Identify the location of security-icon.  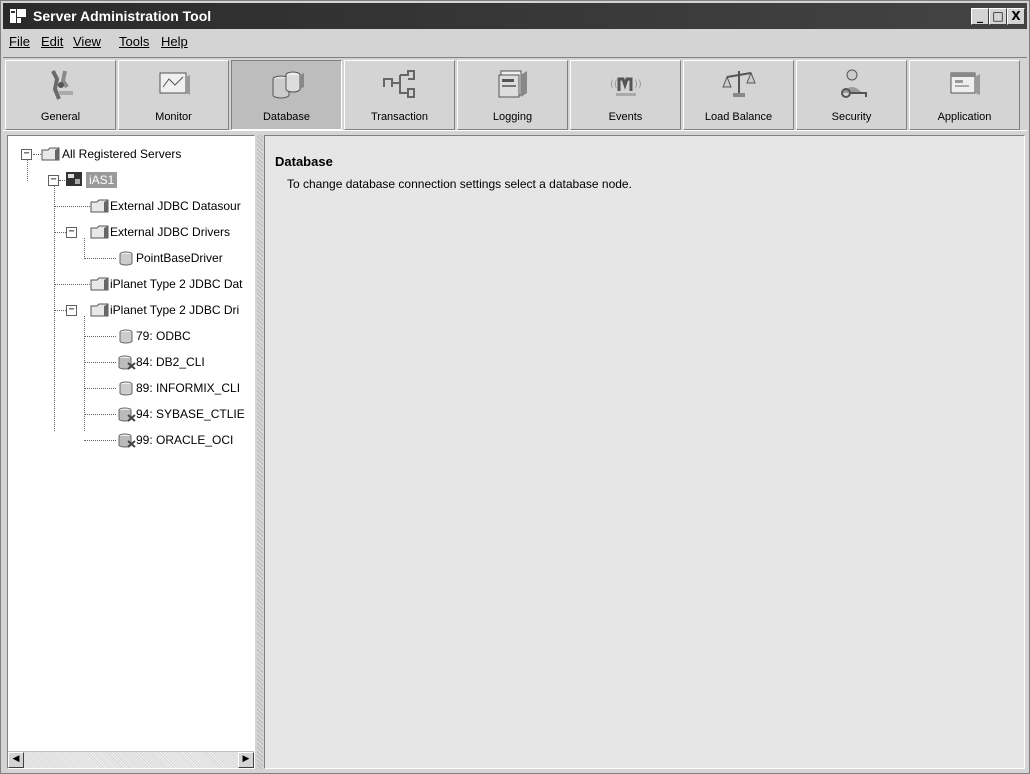
(854, 83).